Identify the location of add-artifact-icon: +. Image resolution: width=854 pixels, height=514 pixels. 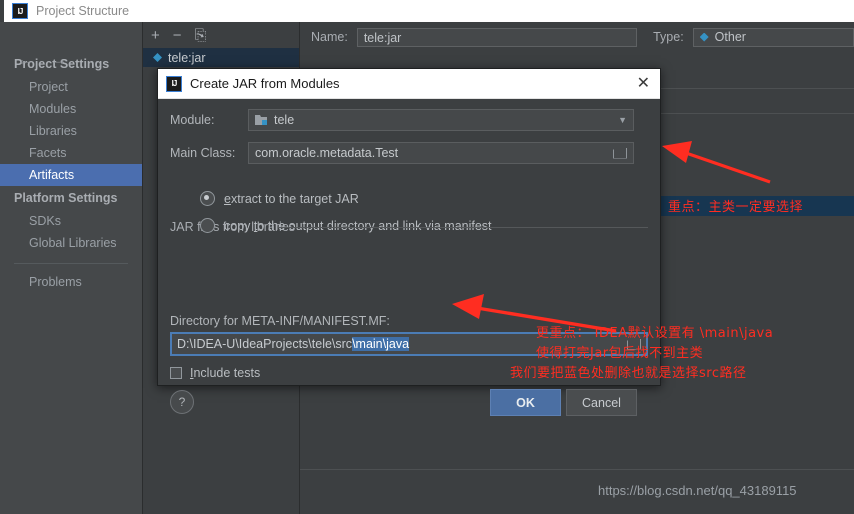
(155, 35).